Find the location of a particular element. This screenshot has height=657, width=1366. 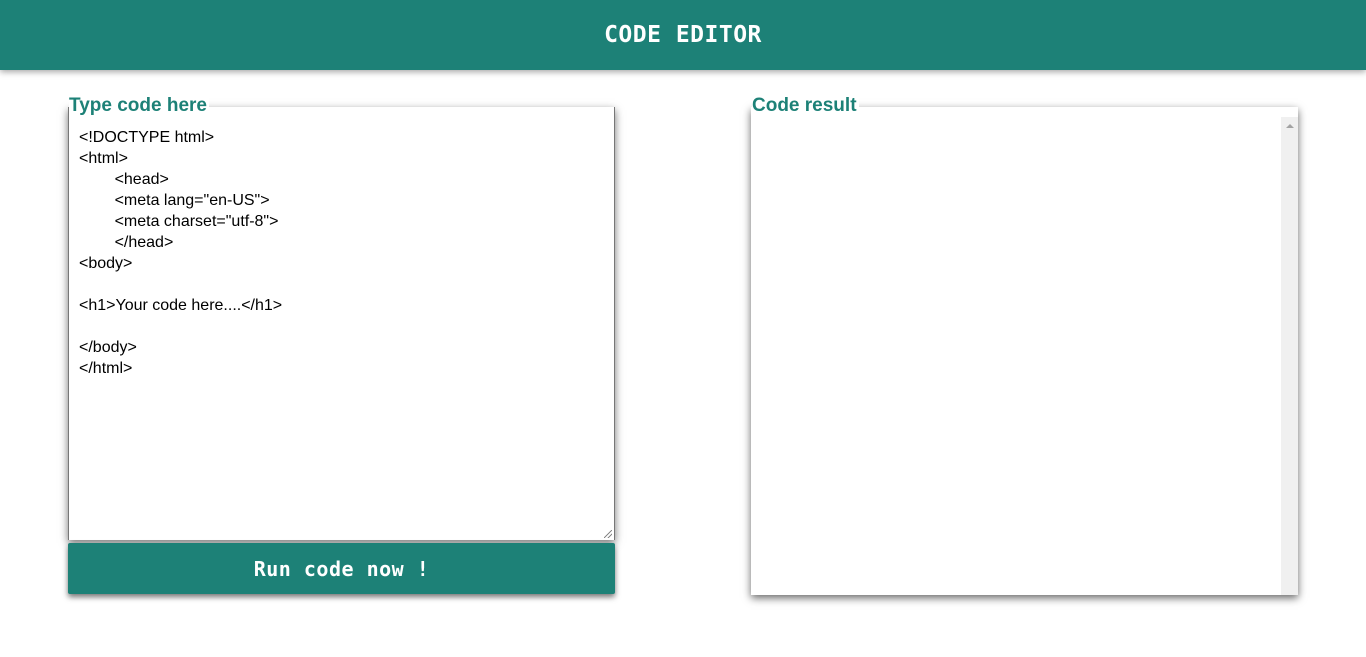

page-title: CODE EDITOR is located at coordinates (683, 35).